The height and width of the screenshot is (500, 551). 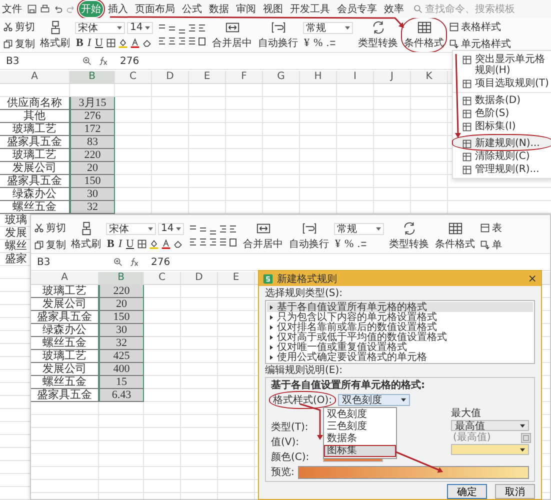 What do you see at coordinates (360, 439) in the screenshot?
I see `dropdown-option: 数据条` at bounding box center [360, 439].